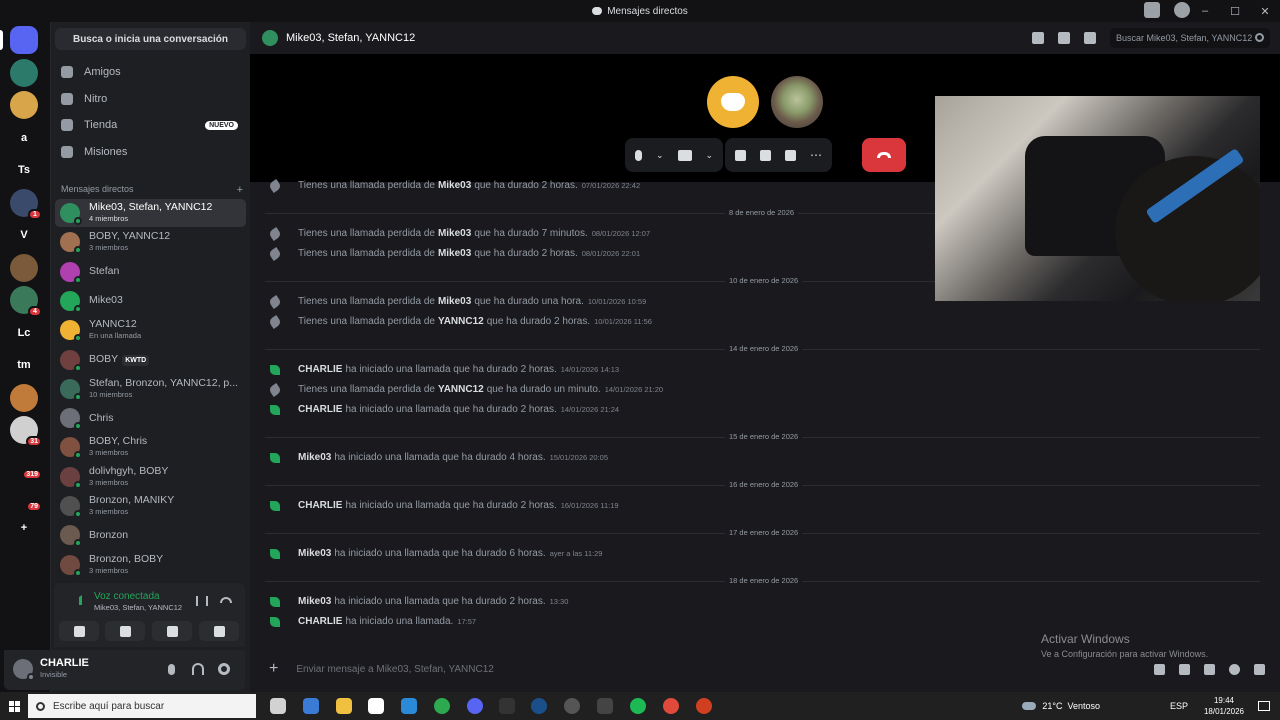 The width and height of the screenshot is (1280, 720). What do you see at coordinates (1182, 10) in the screenshot?
I see `help-icon` at bounding box center [1182, 10].